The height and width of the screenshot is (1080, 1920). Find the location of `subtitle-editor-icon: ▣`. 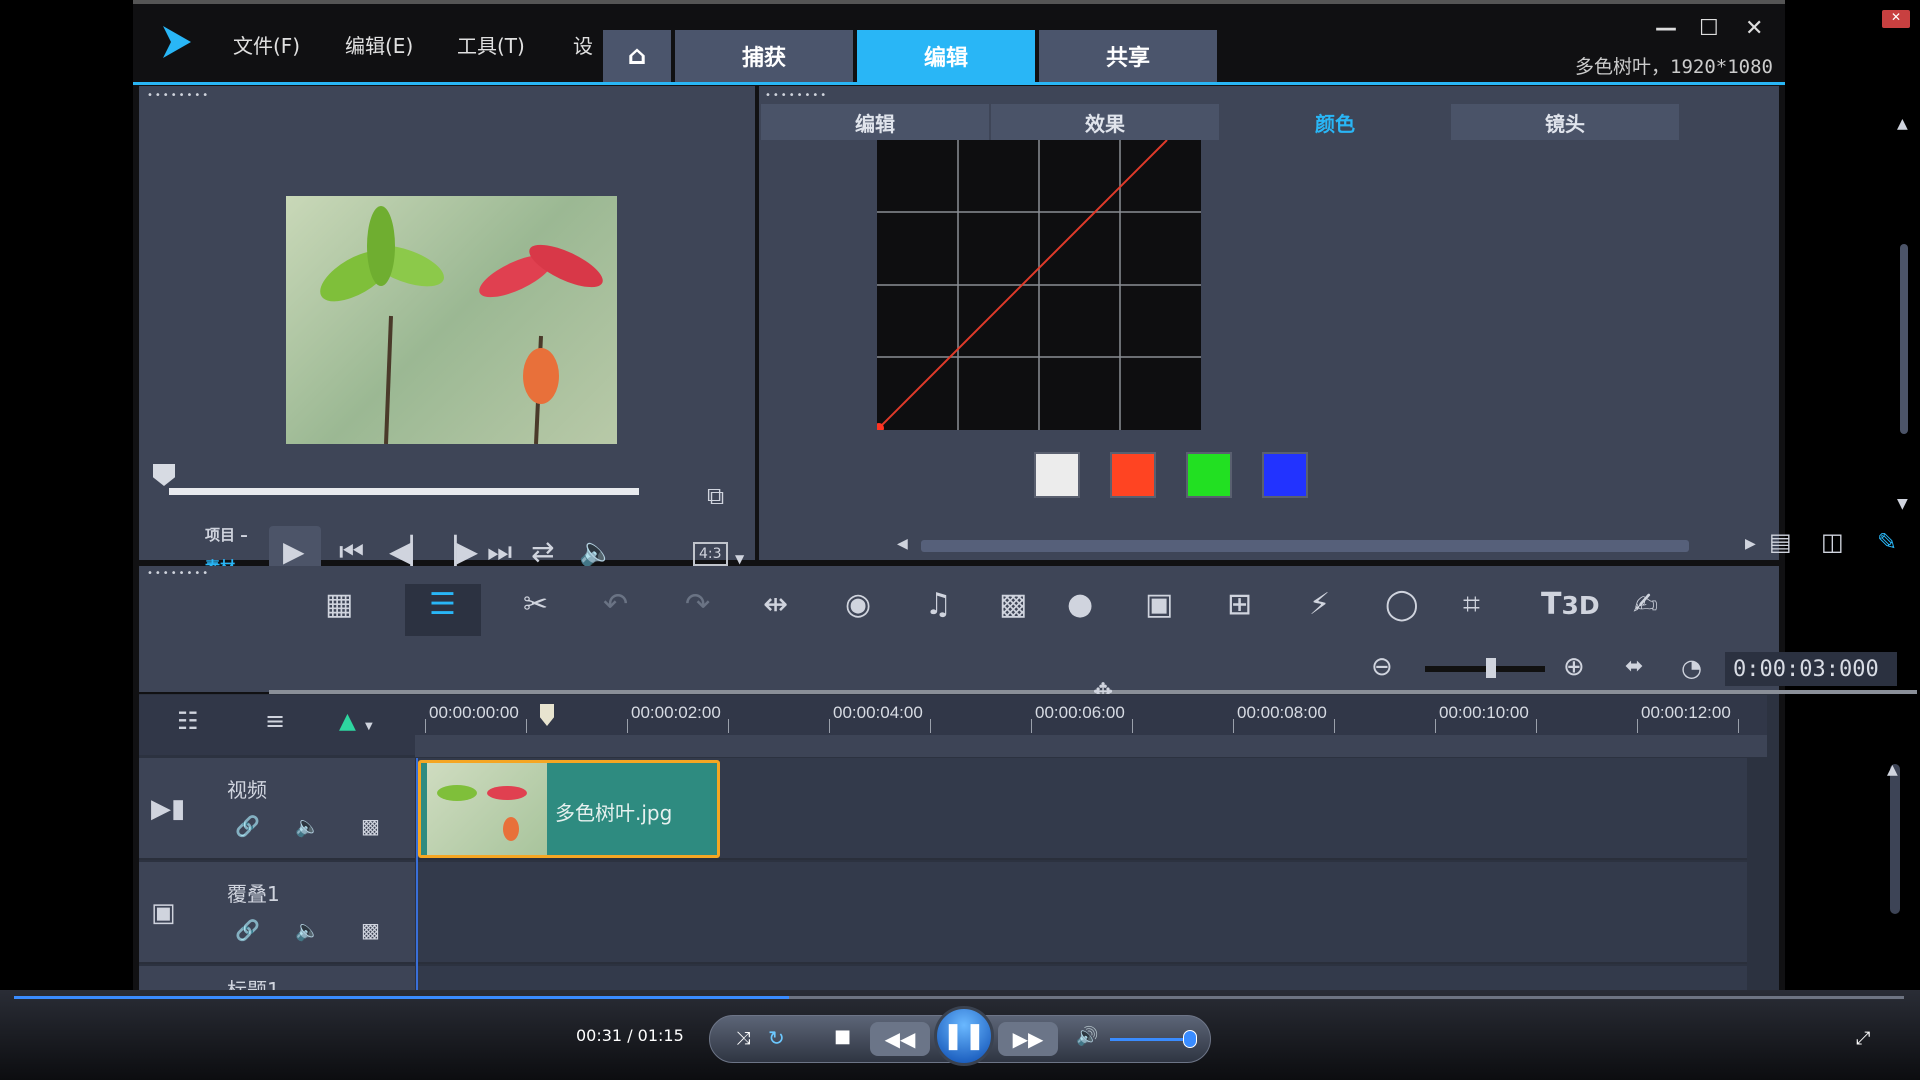

subtitle-editor-icon: ▣ is located at coordinates (1159, 605).